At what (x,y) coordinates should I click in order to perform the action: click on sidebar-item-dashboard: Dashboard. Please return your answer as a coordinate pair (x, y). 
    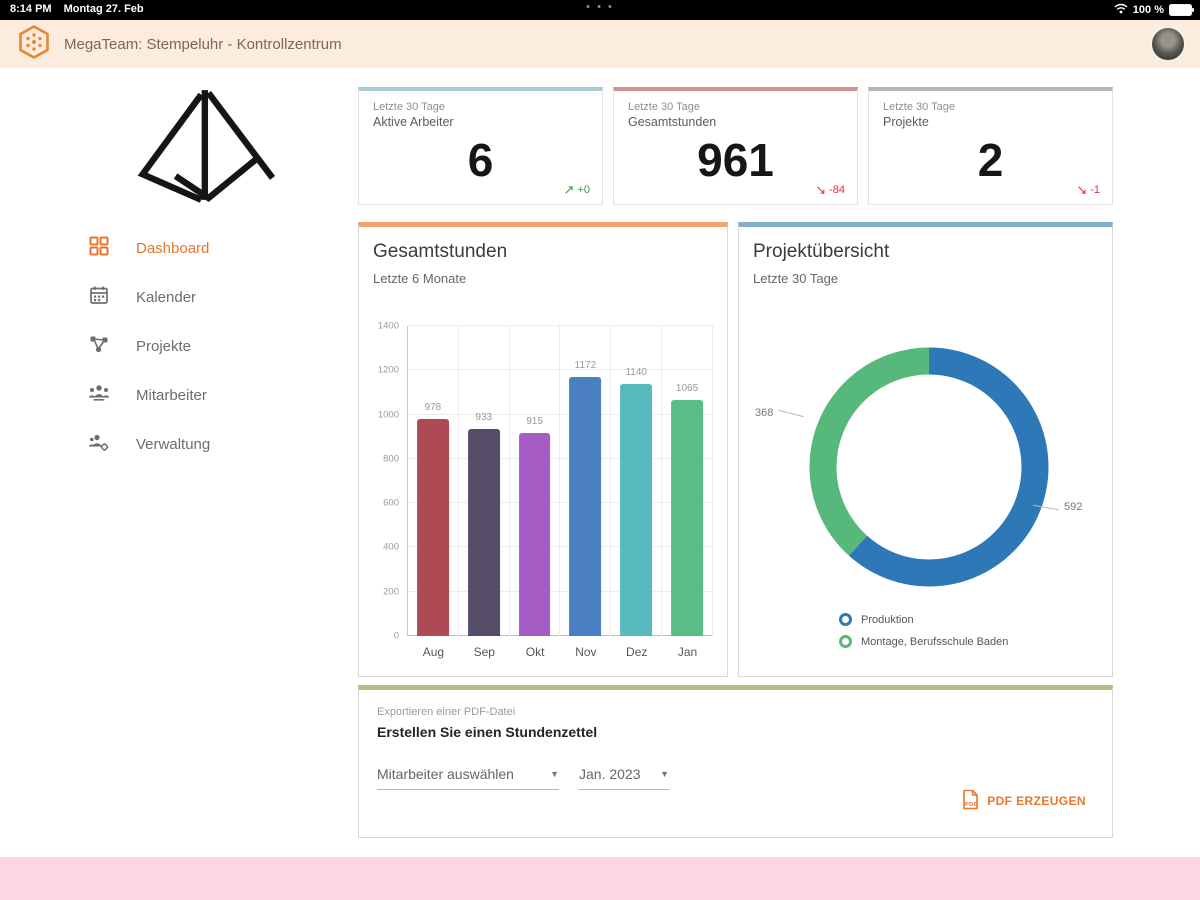
    Looking at the image, I should click on (149, 248).